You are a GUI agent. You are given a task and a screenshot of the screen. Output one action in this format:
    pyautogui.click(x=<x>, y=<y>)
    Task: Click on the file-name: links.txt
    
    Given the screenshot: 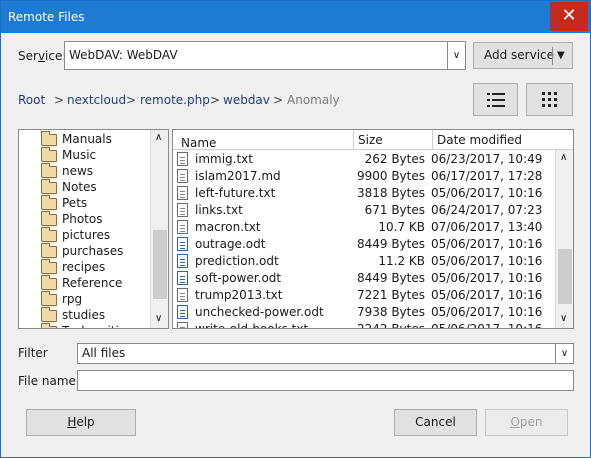 What is the action you would take?
    pyautogui.click(x=219, y=210)
    